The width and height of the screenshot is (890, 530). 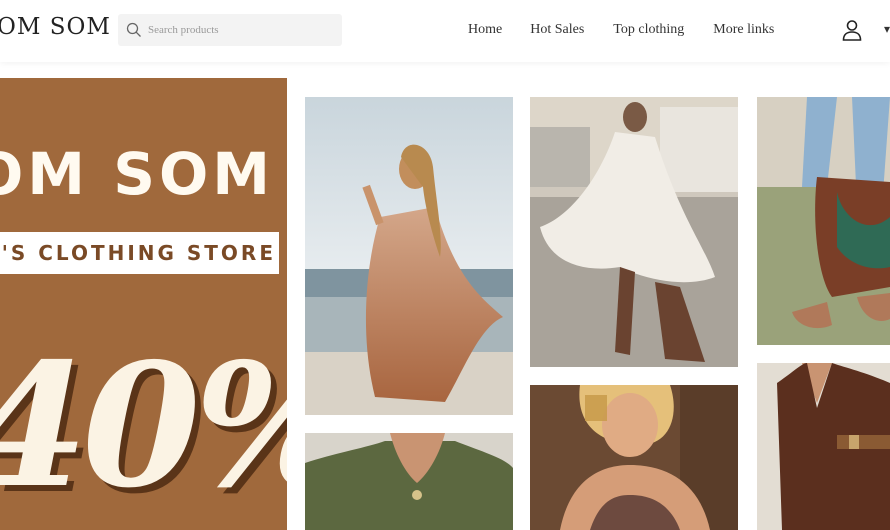 What do you see at coordinates (852, 30) in the screenshot?
I see `user-icon` at bounding box center [852, 30].